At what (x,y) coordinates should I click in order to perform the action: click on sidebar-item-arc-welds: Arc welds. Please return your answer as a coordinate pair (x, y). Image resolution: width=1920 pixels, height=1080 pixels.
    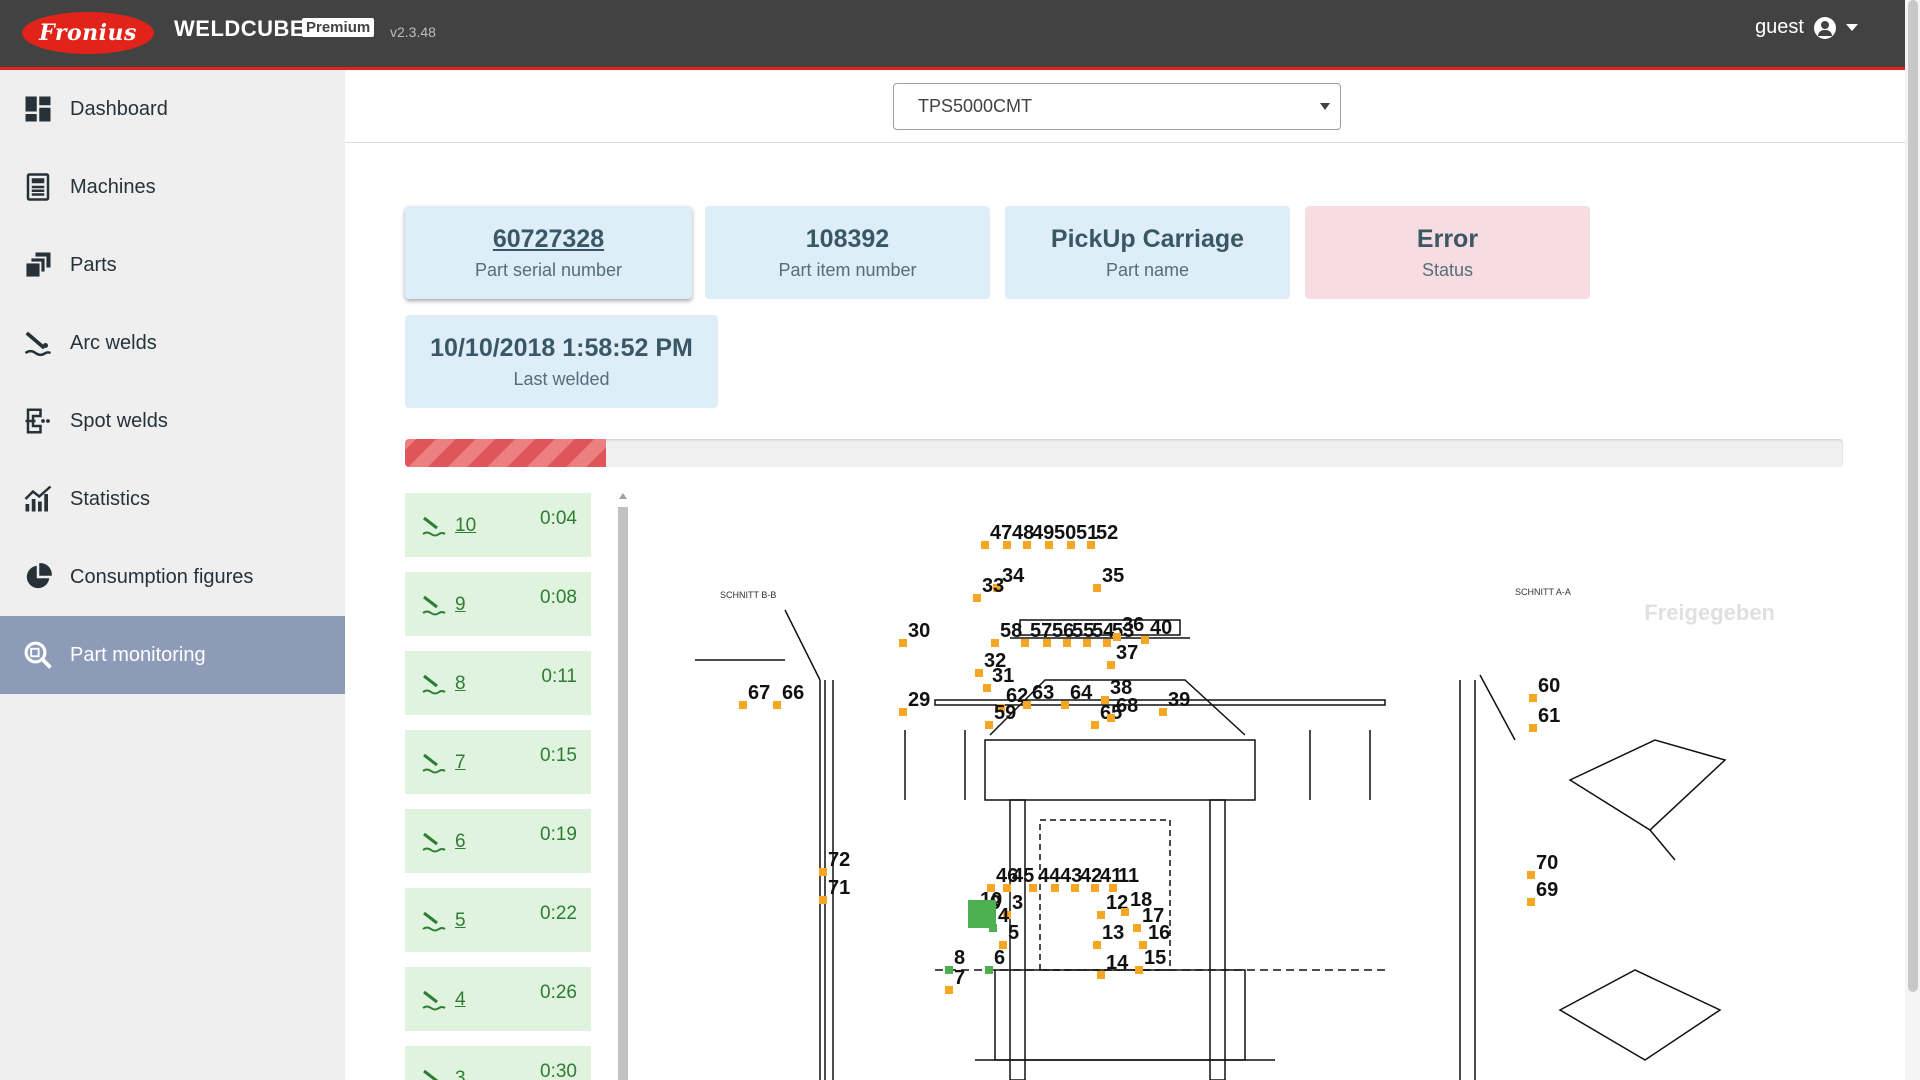
    Looking at the image, I should click on (172, 343).